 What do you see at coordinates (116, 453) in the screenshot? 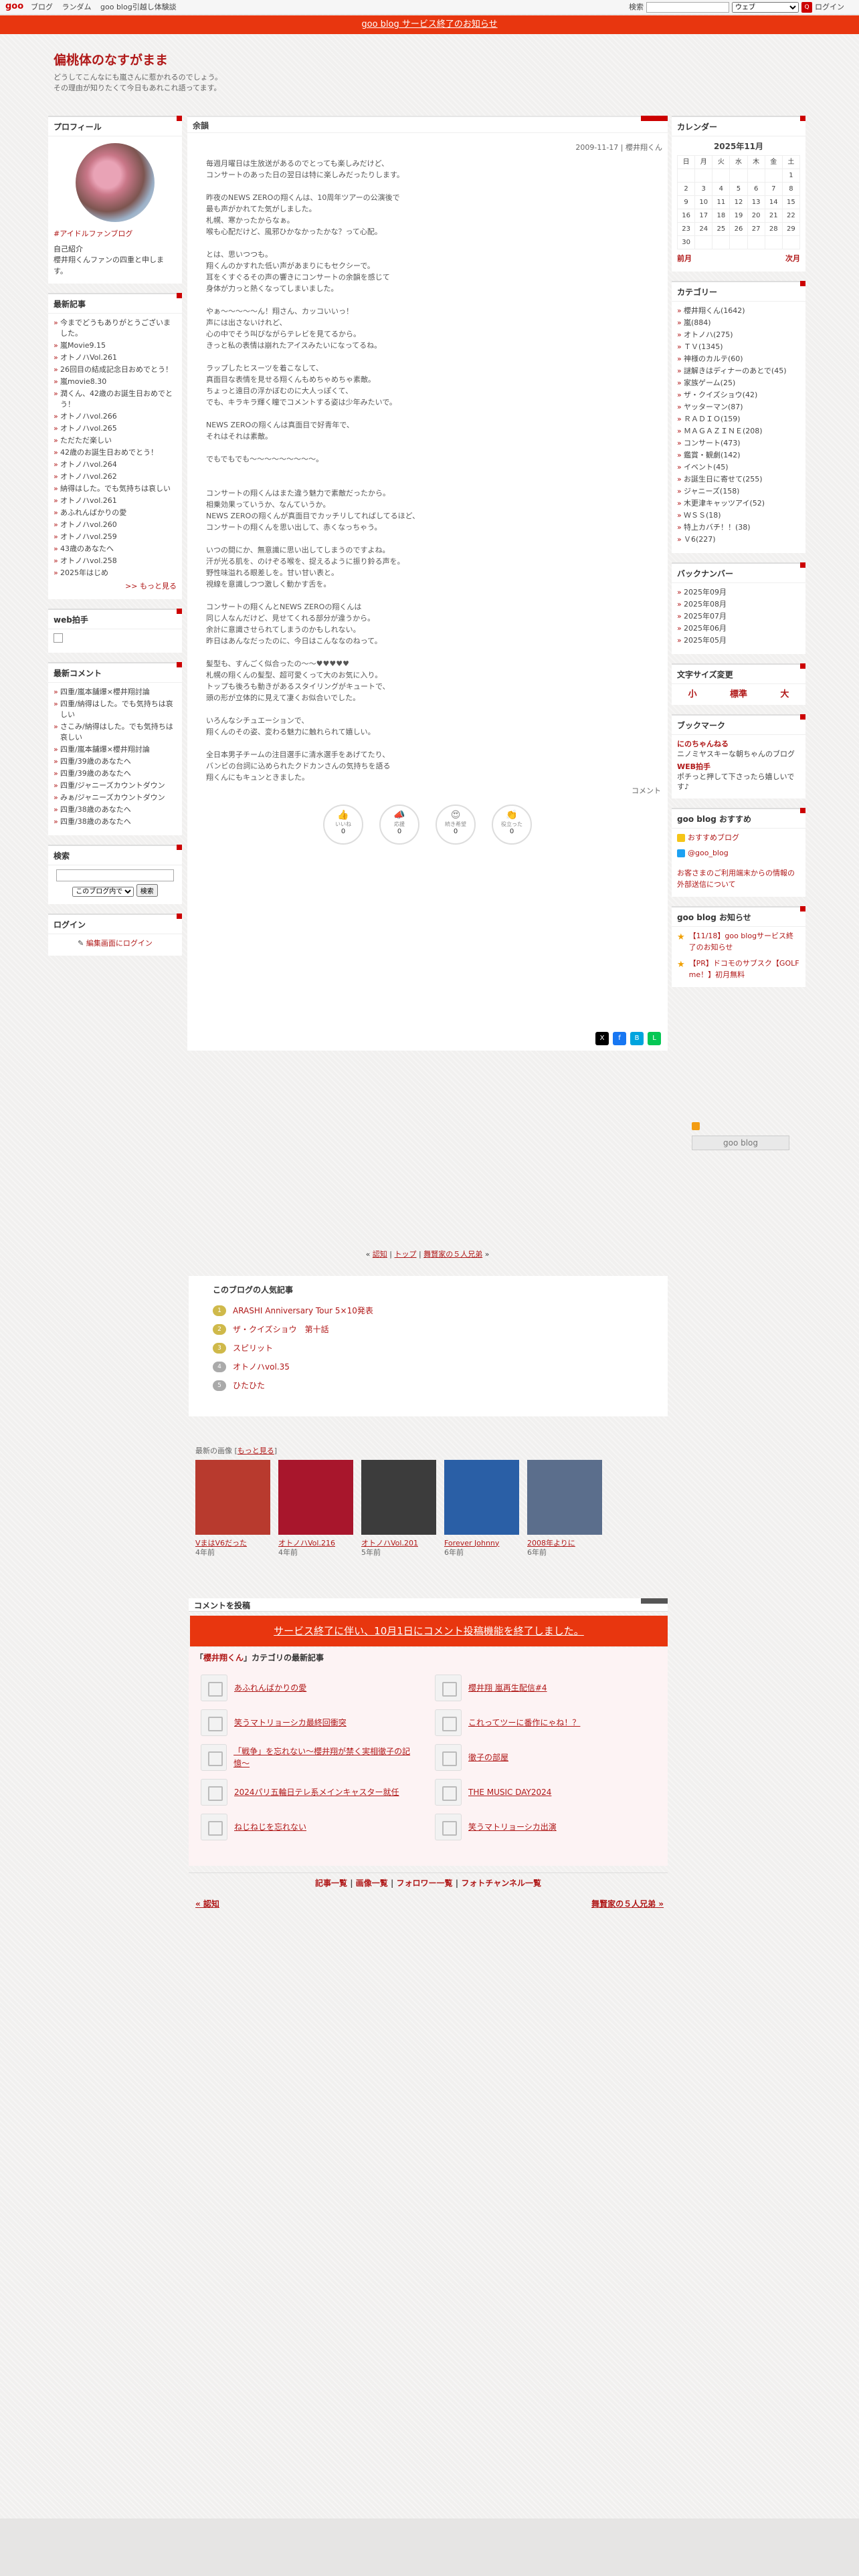
I see `recent-post-item: 42歳のお誕生日おめでとう！` at bounding box center [116, 453].